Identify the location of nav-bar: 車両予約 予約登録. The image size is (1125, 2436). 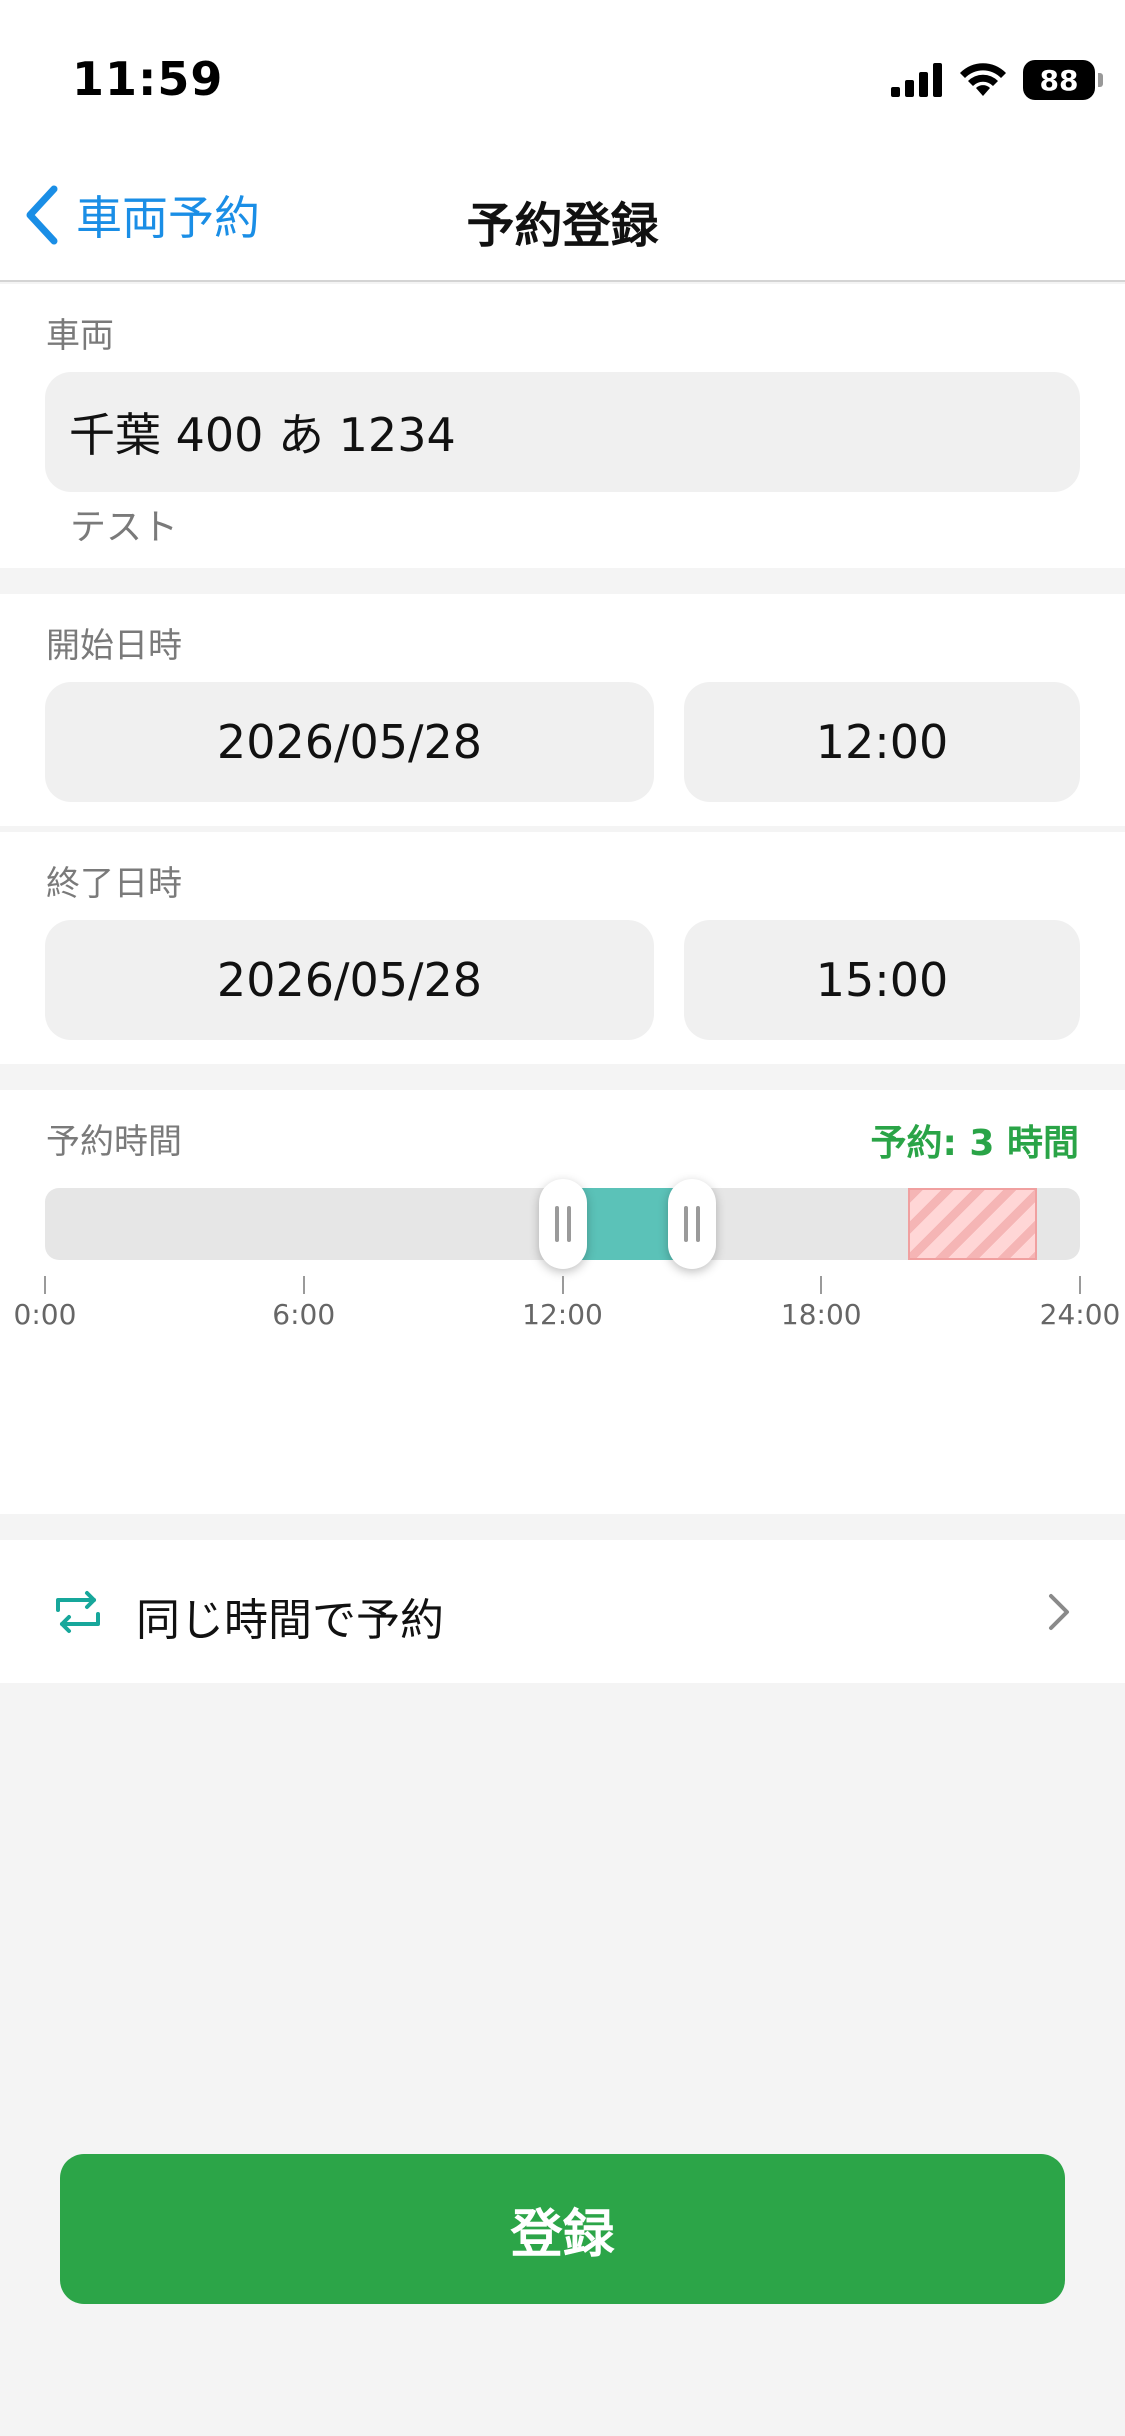
(562, 216).